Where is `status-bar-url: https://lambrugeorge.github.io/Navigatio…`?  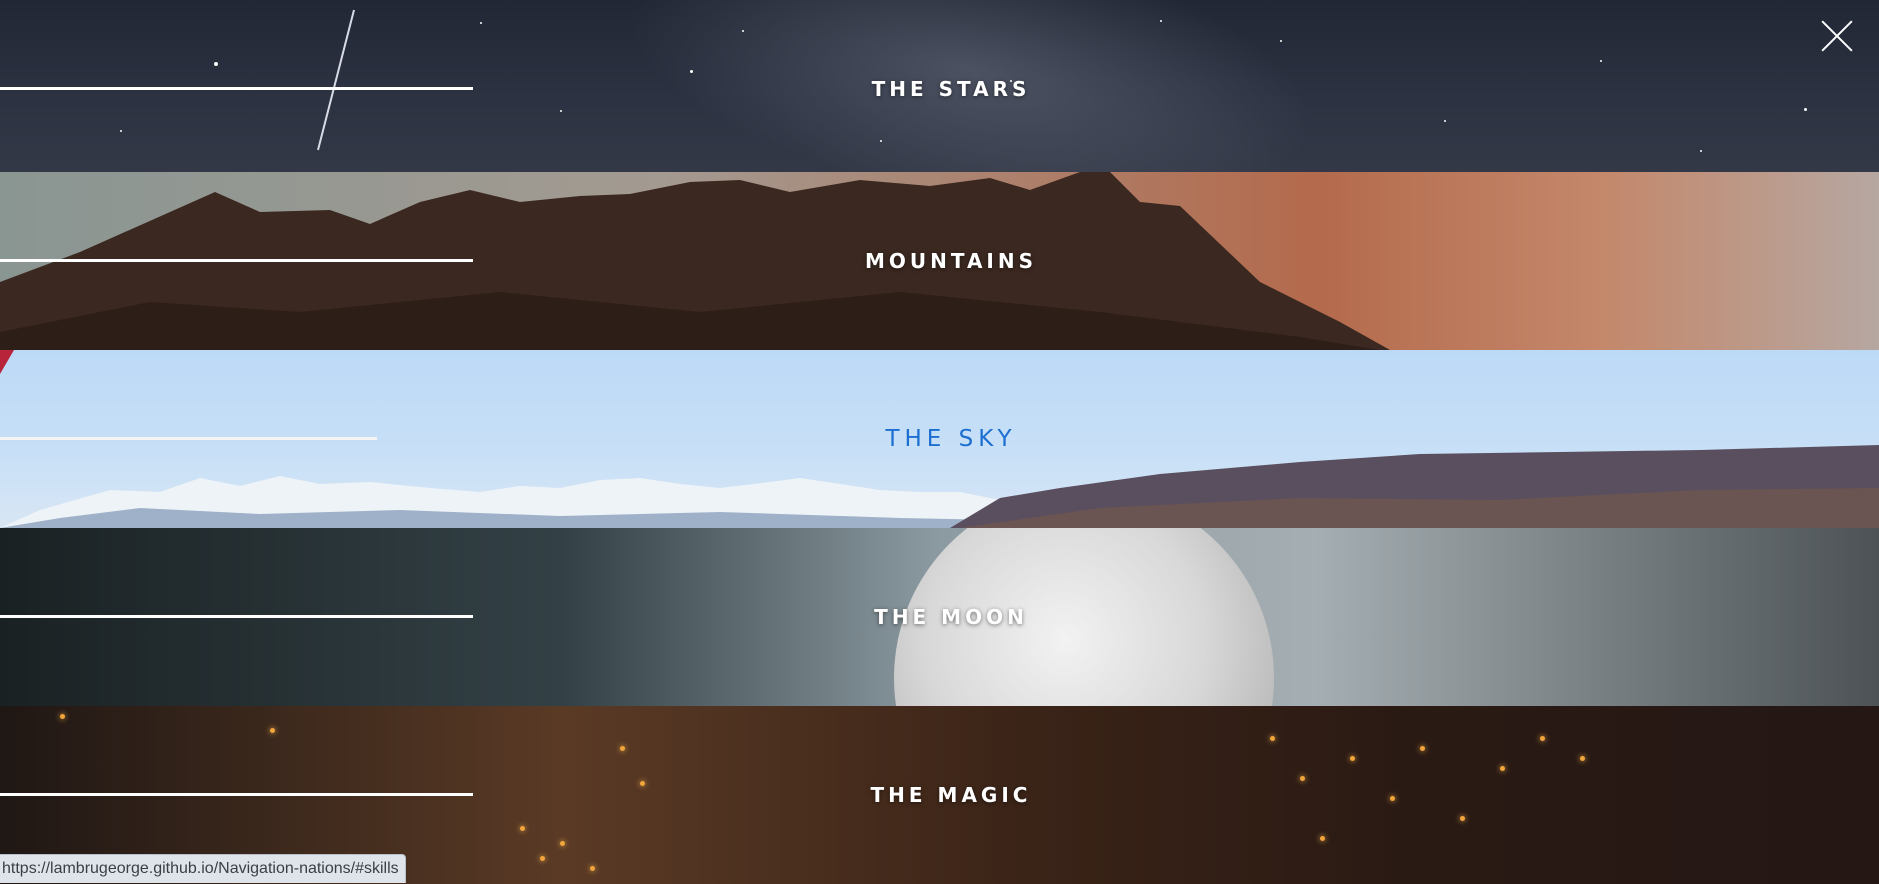
status-bar-url: https://lambrugeorge.github.io/Navigatio… is located at coordinates (203, 868).